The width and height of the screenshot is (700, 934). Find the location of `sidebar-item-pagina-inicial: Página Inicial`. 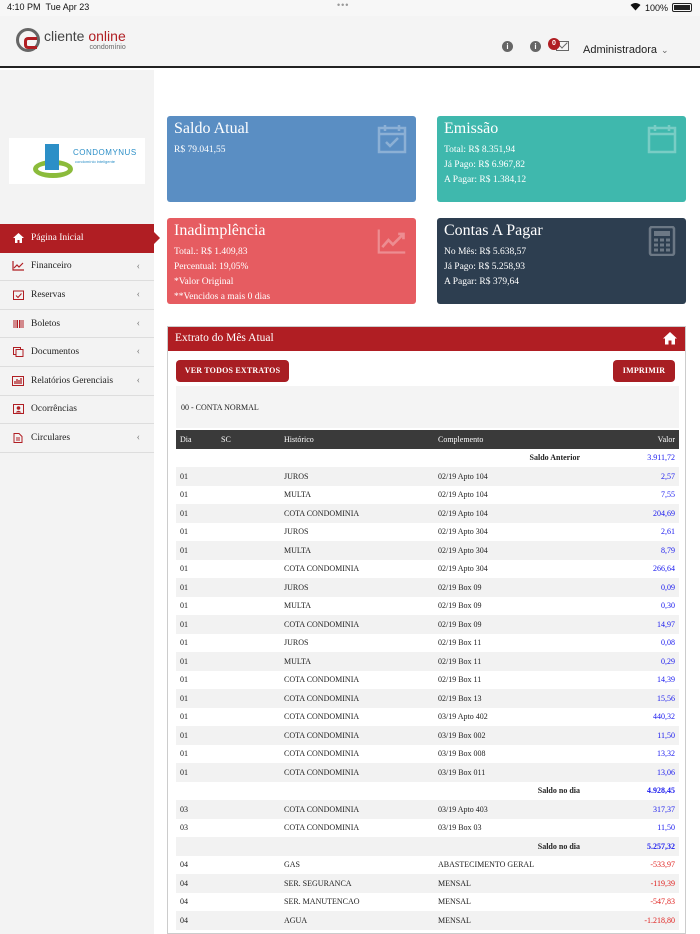

sidebar-item-pagina-inicial: Página Inicial is located at coordinates (80, 238).